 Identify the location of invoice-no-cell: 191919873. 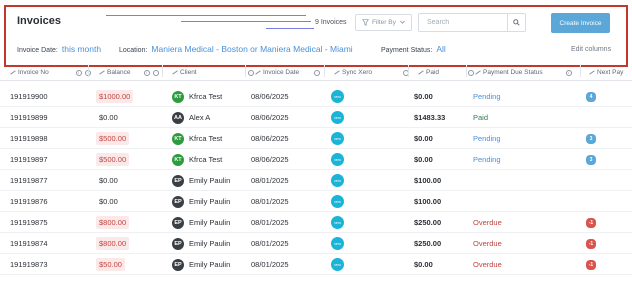
(29, 264).